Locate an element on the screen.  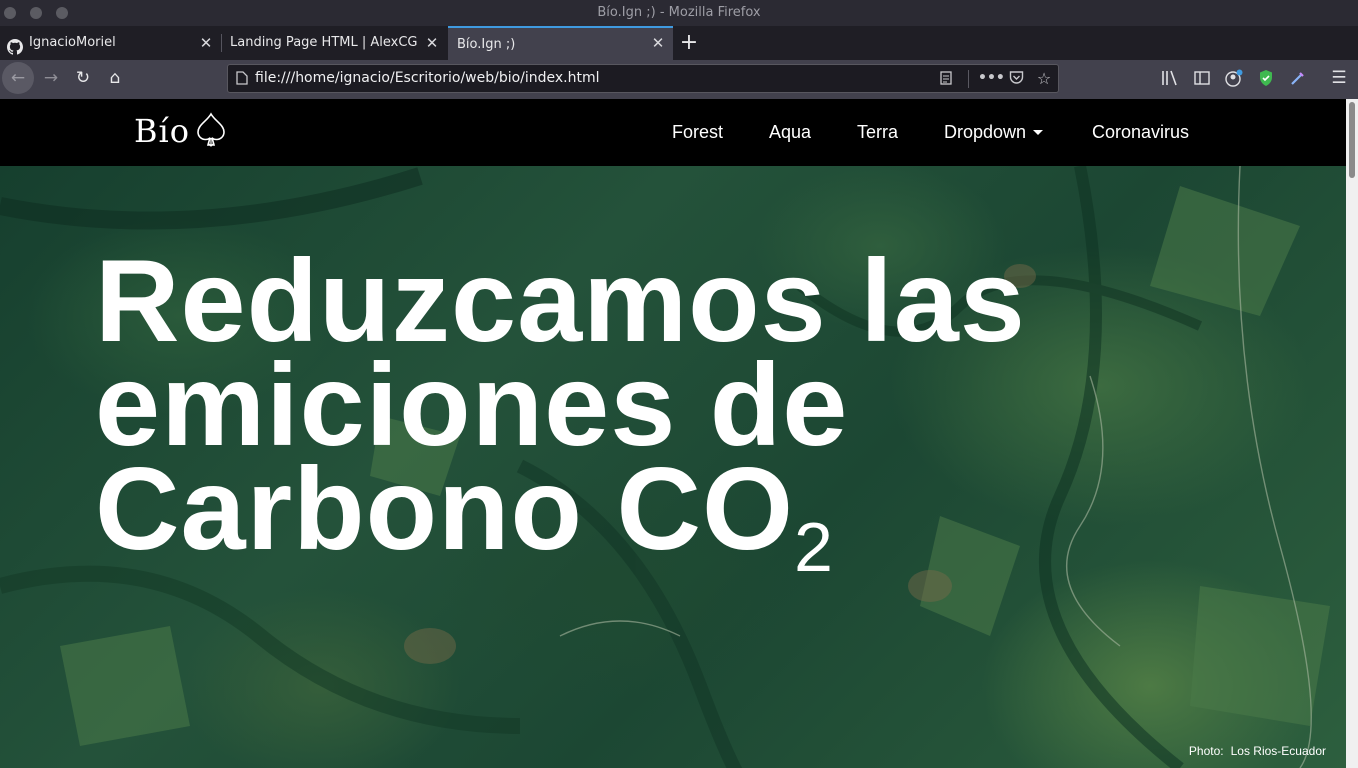
nav-forest-link: Forest is located at coordinates (697, 132).